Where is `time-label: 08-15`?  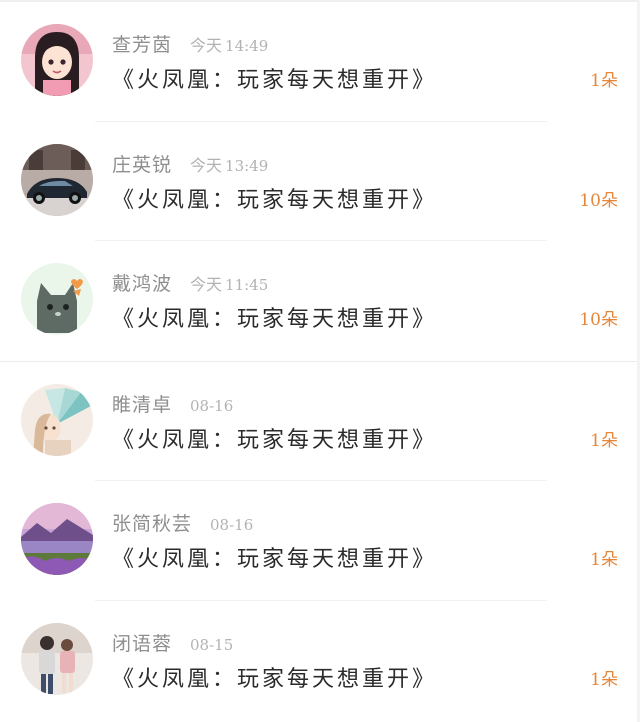 time-label: 08-15 is located at coordinates (212, 644).